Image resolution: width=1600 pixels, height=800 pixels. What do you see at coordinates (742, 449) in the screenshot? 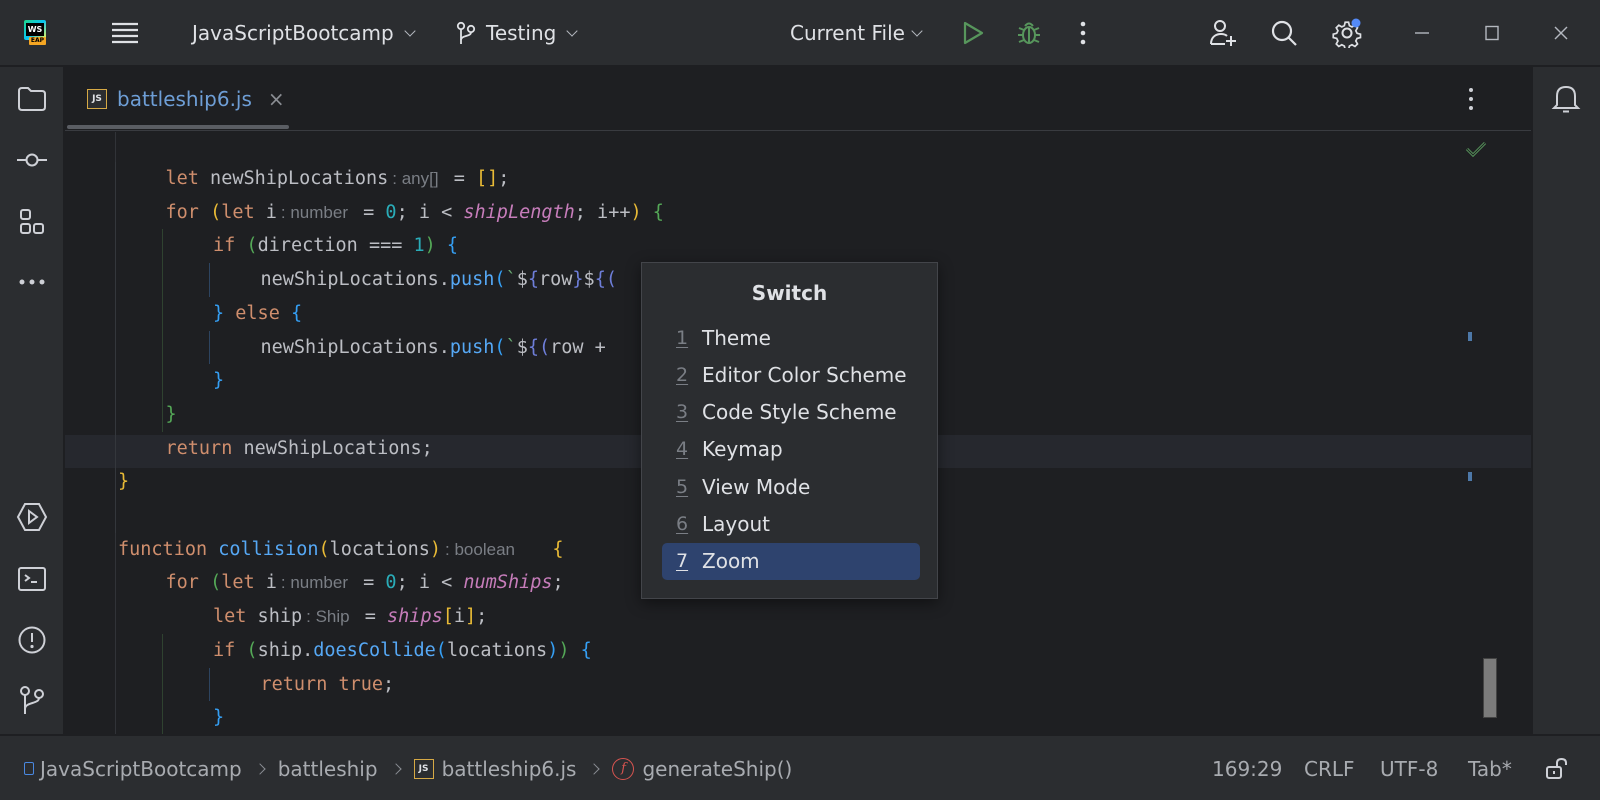
I see `switch-item-label: Keymap` at bounding box center [742, 449].